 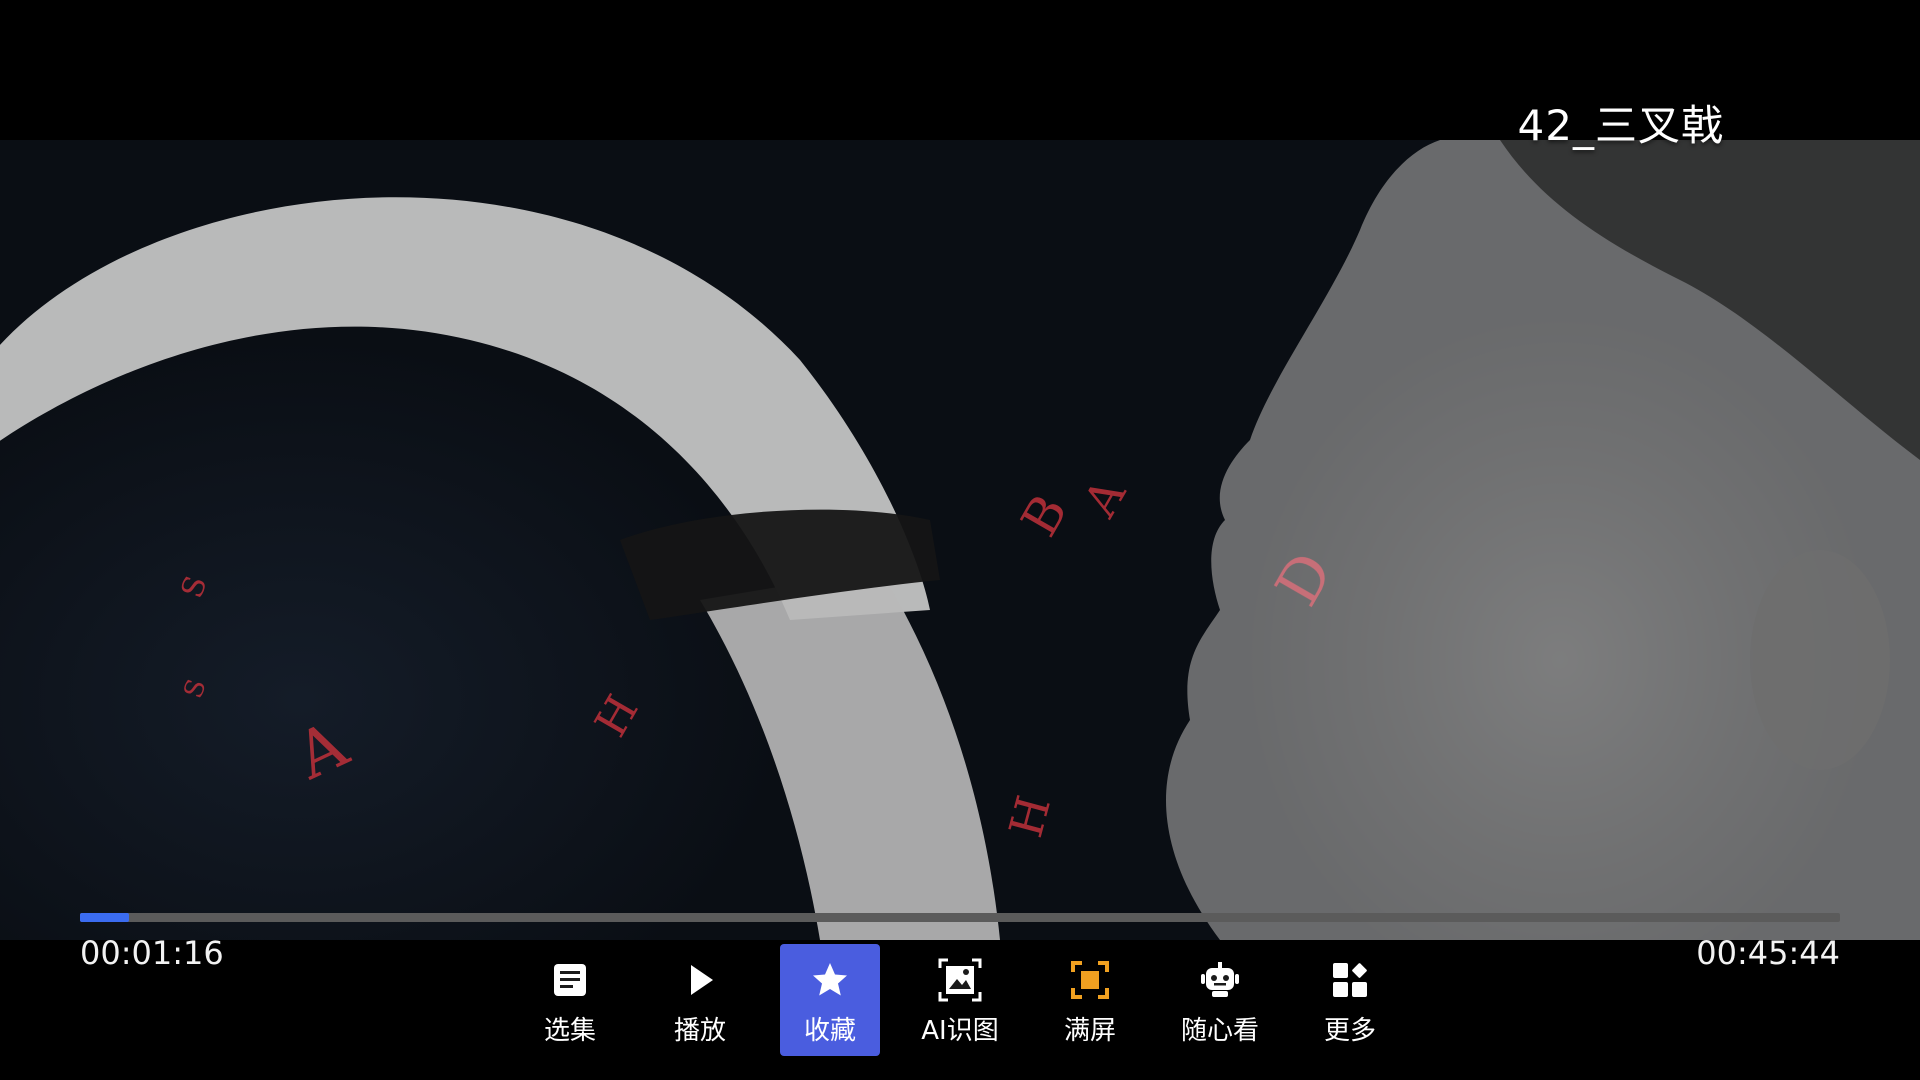 What do you see at coordinates (1768, 953) in the screenshot?
I see `total-time: 00:45:44` at bounding box center [1768, 953].